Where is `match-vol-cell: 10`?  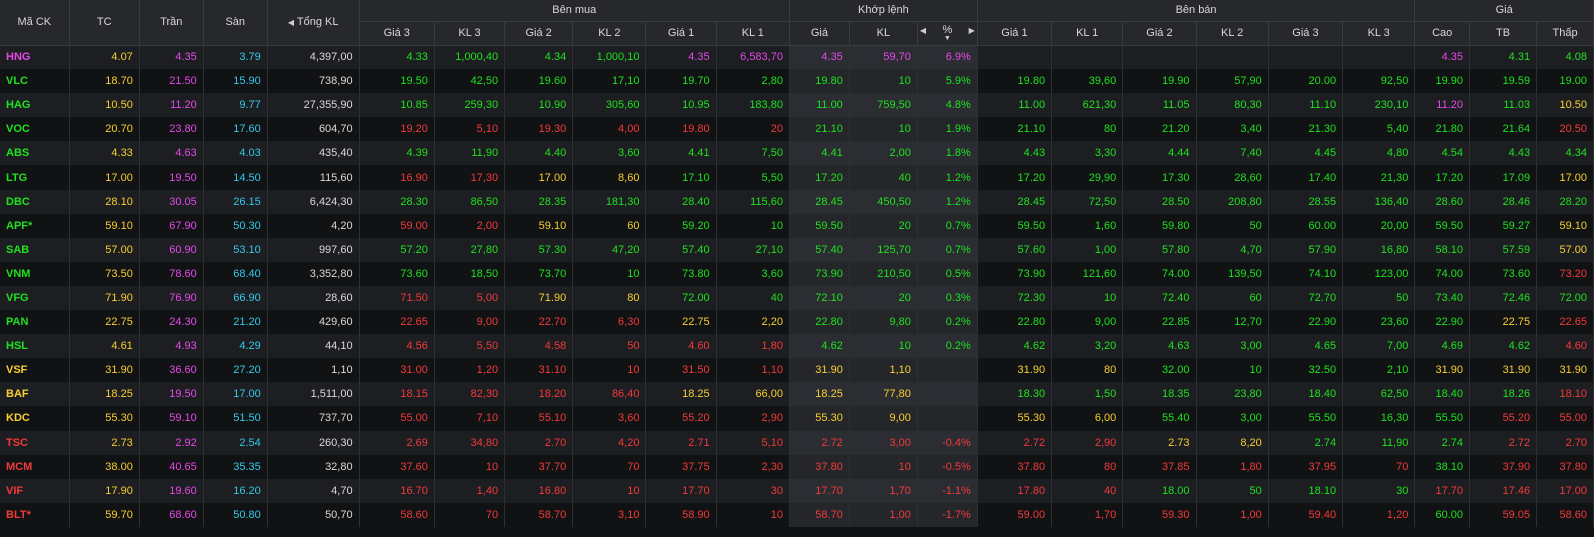 match-vol-cell: 10 is located at coordinates (883, 346).